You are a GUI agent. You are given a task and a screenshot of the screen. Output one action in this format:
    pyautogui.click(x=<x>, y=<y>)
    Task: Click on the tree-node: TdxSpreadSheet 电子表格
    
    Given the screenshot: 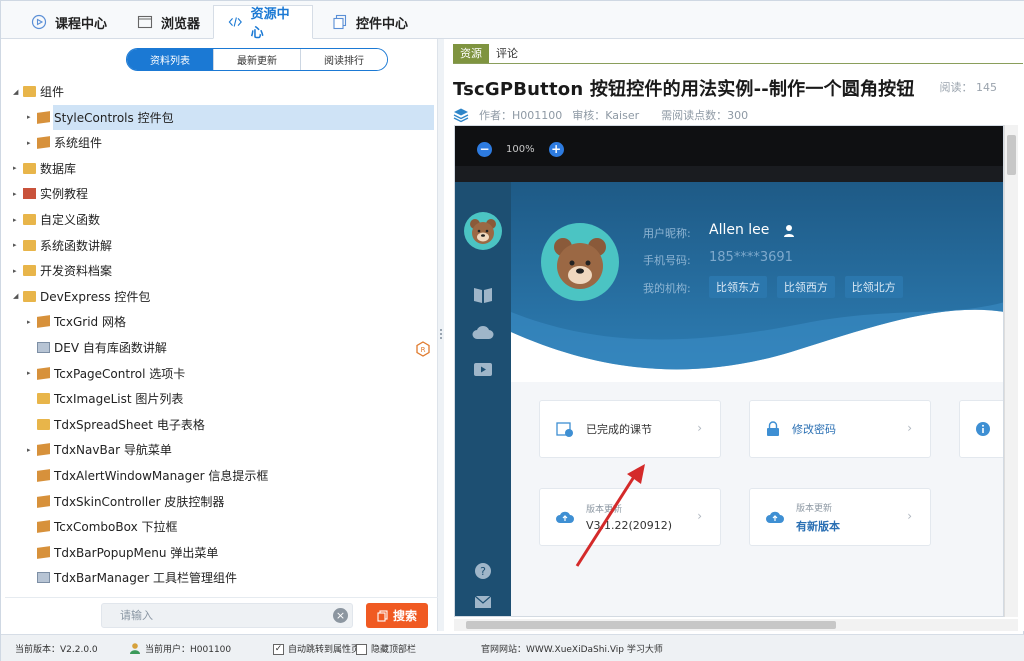 What is the action you would take?
    pyautogui.click(x=116, y=424)
    